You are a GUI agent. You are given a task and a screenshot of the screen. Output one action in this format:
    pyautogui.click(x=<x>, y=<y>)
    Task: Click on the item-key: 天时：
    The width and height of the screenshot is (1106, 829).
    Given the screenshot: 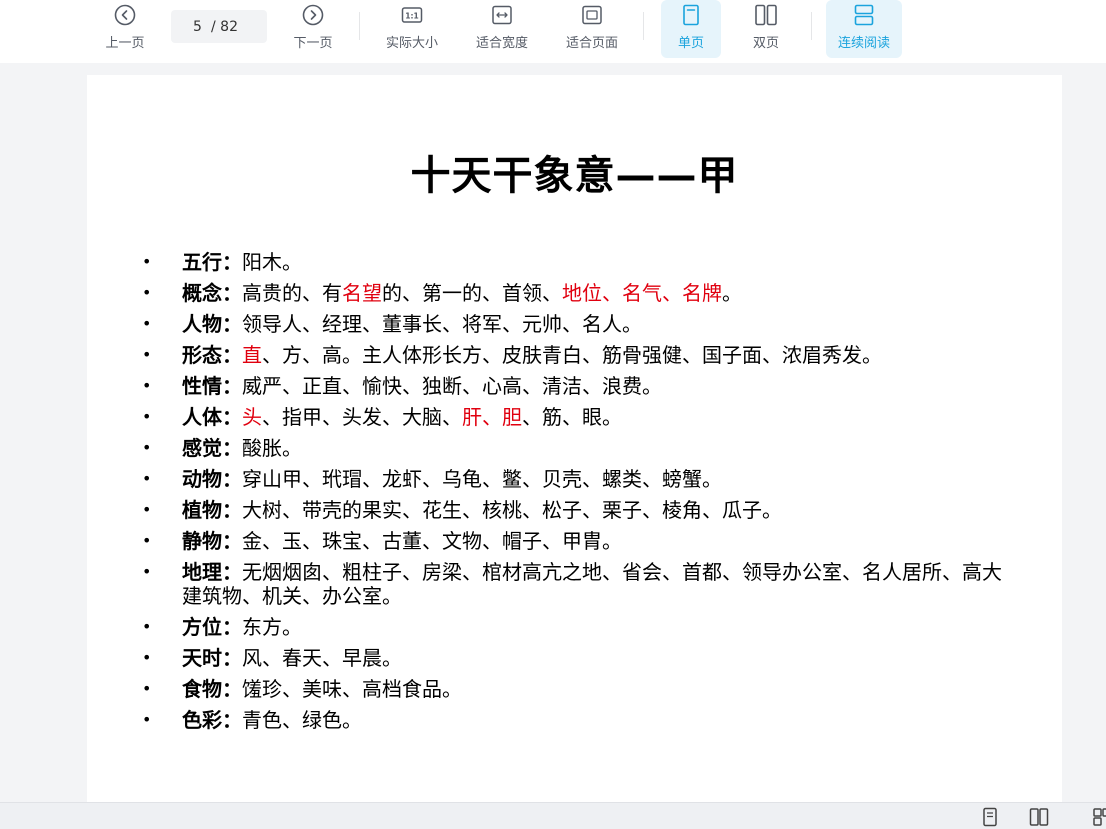 What is the action you would take?
    pyautogui.click(x=212, y=658)
    